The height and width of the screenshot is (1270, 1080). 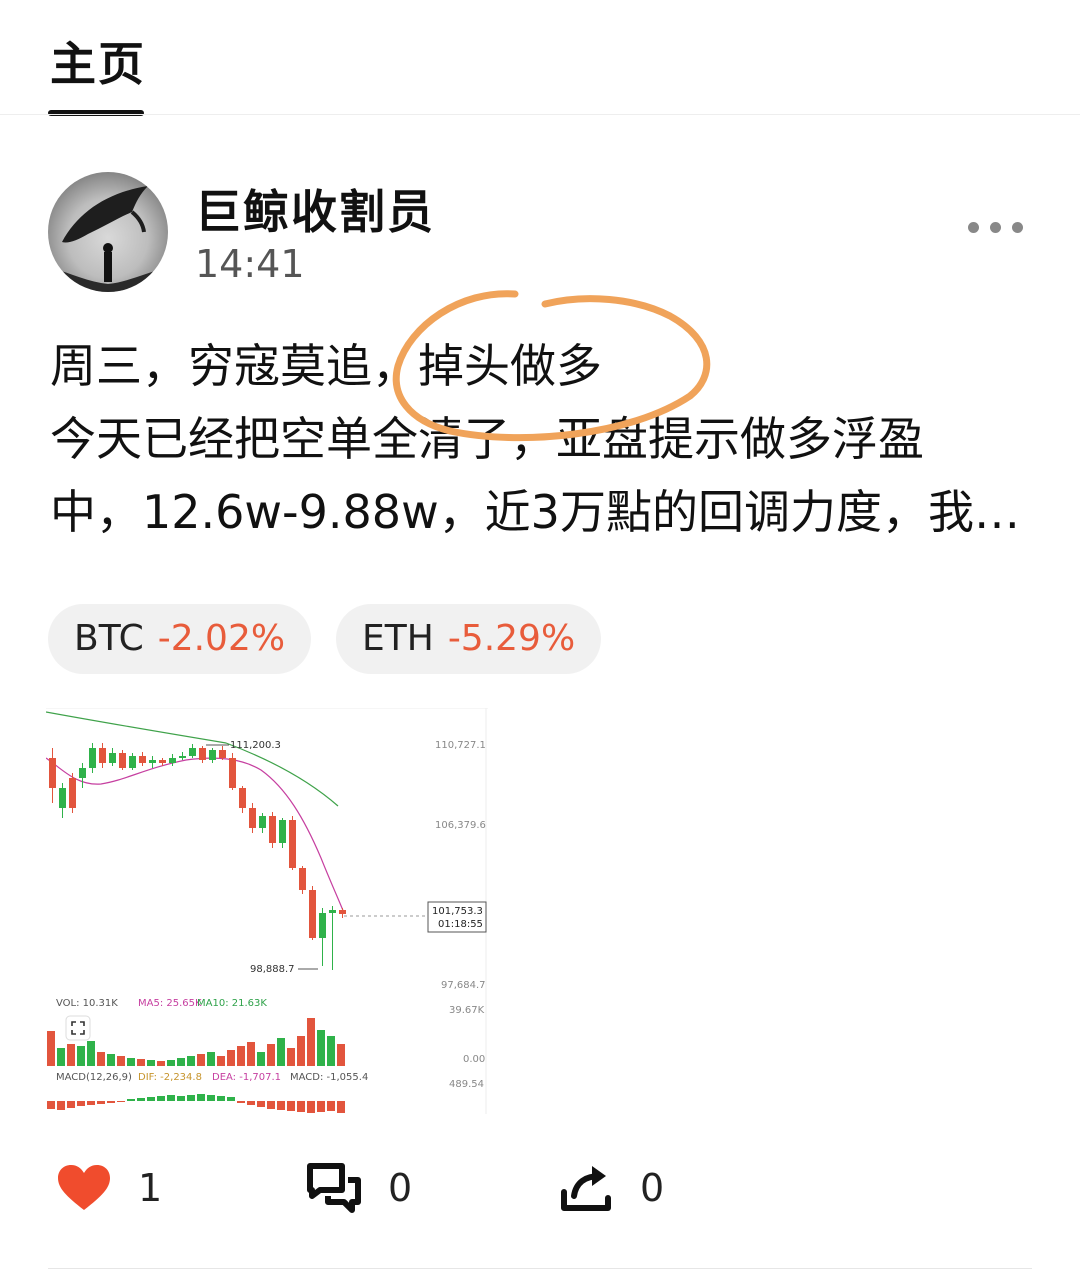 I want to click on dif-label: DIF: -2,234.8, so click(x=170, y=1077).